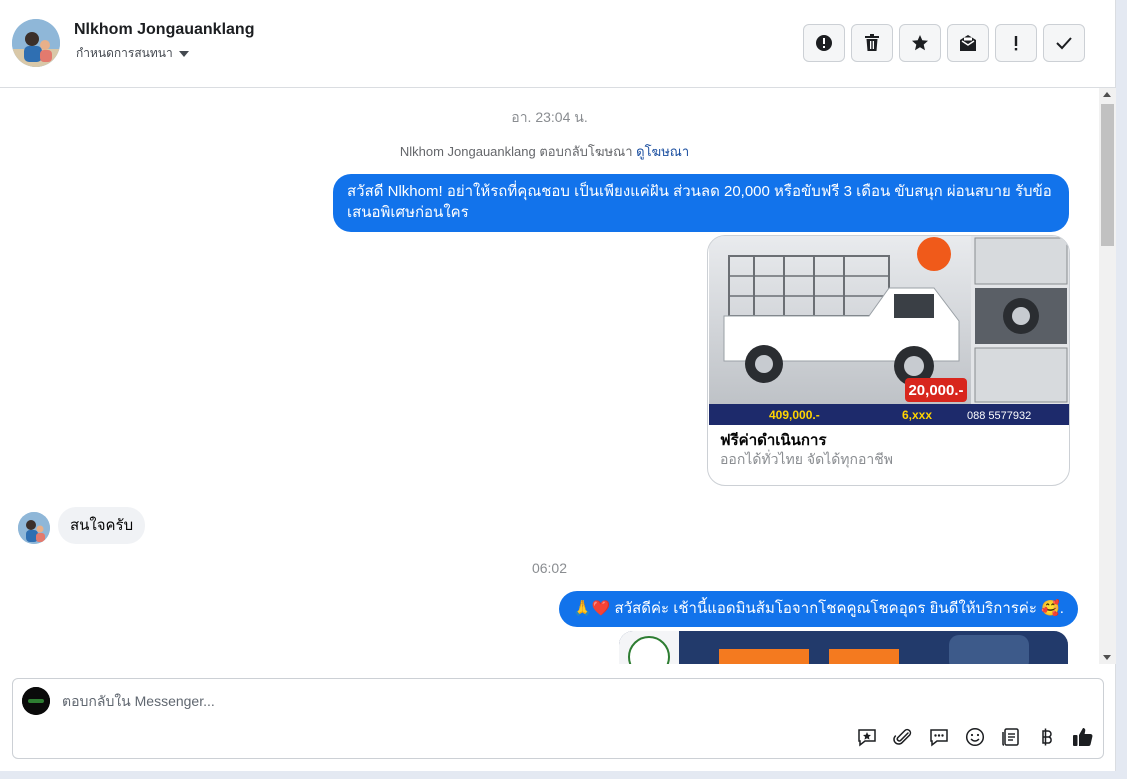 This screenshot has height=779, width=1127. Describe the element at coordinates (36, 43) in the screenshot. I see `contact-avatar` at that location.